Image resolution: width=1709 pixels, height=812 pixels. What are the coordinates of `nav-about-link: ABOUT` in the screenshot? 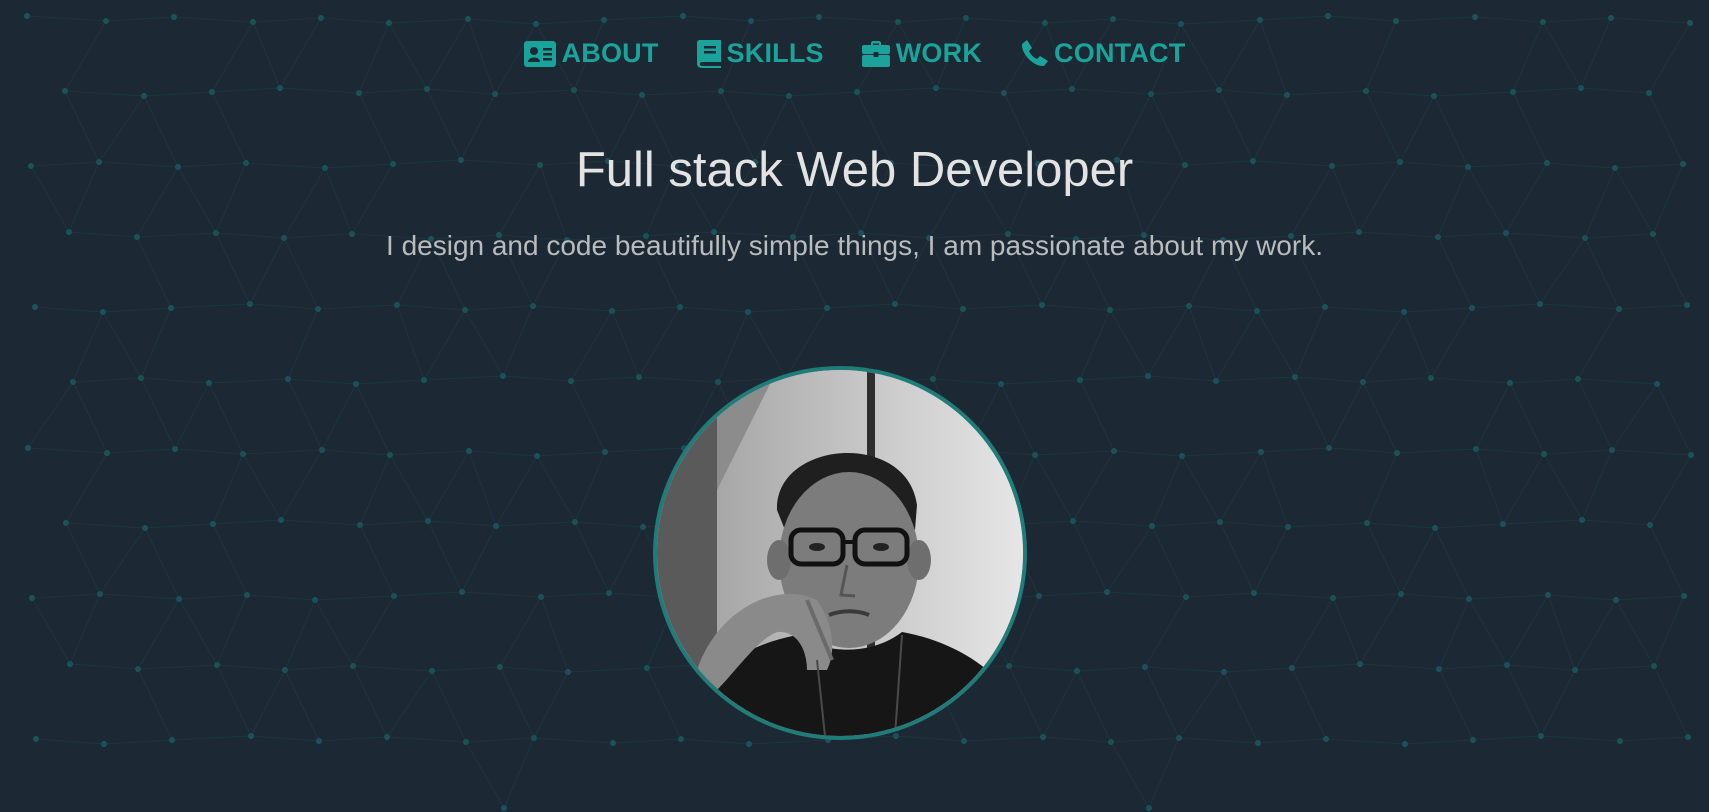 It's located at (591, 53).